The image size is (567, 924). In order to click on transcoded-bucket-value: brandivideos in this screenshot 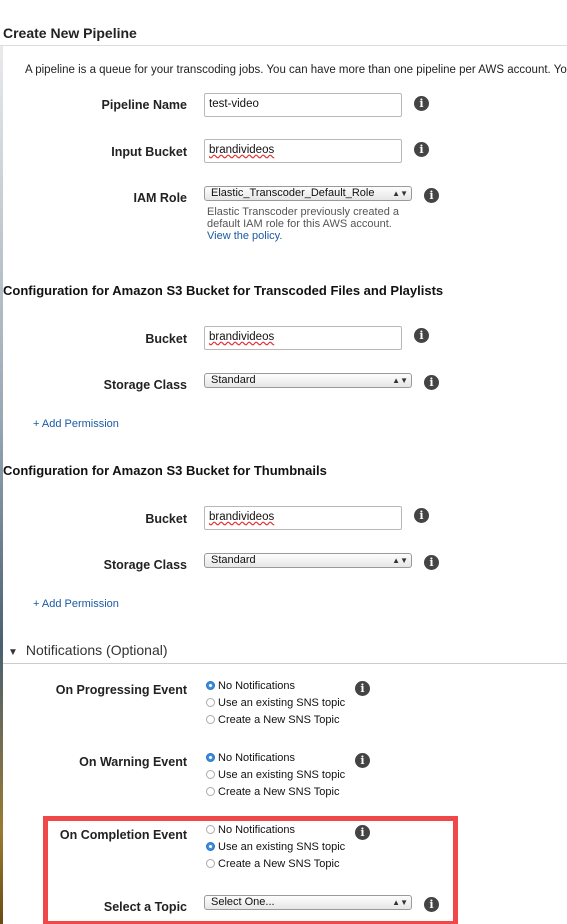, I will do `click(242, 337)`.